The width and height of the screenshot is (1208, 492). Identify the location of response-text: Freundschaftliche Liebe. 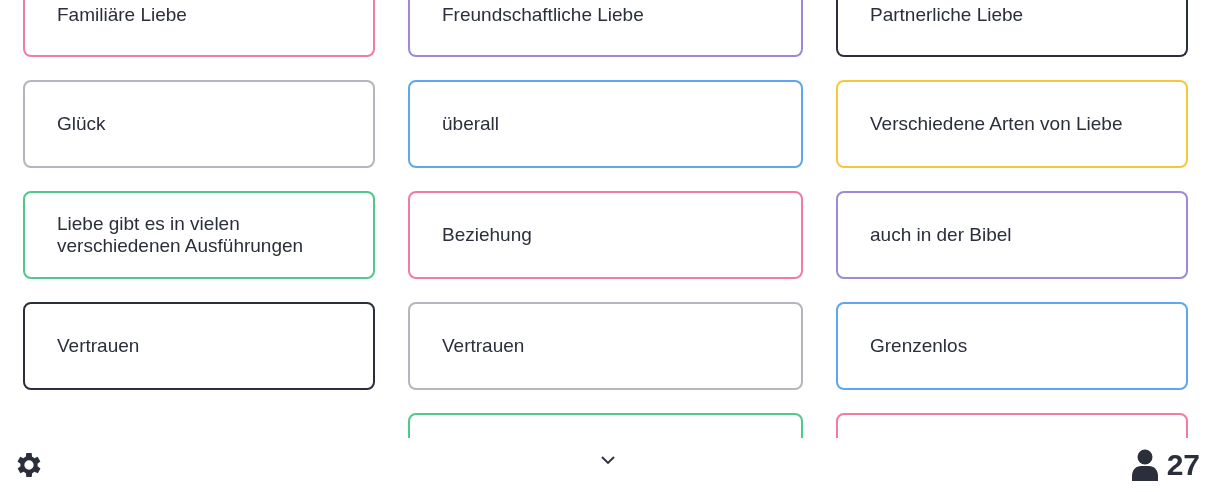
(543, 15).